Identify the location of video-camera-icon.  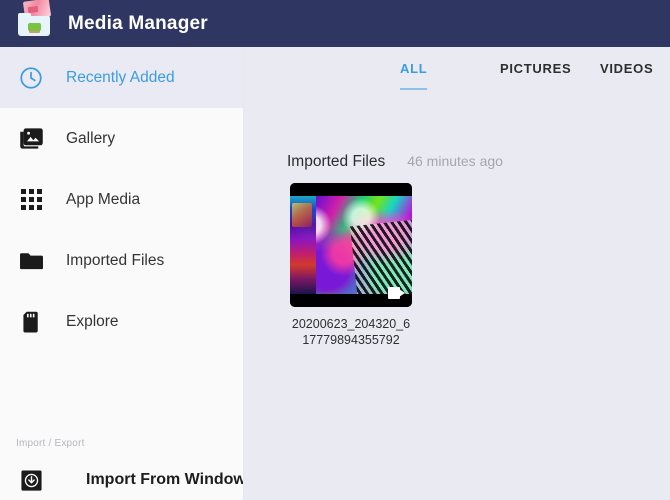
(396, 293).